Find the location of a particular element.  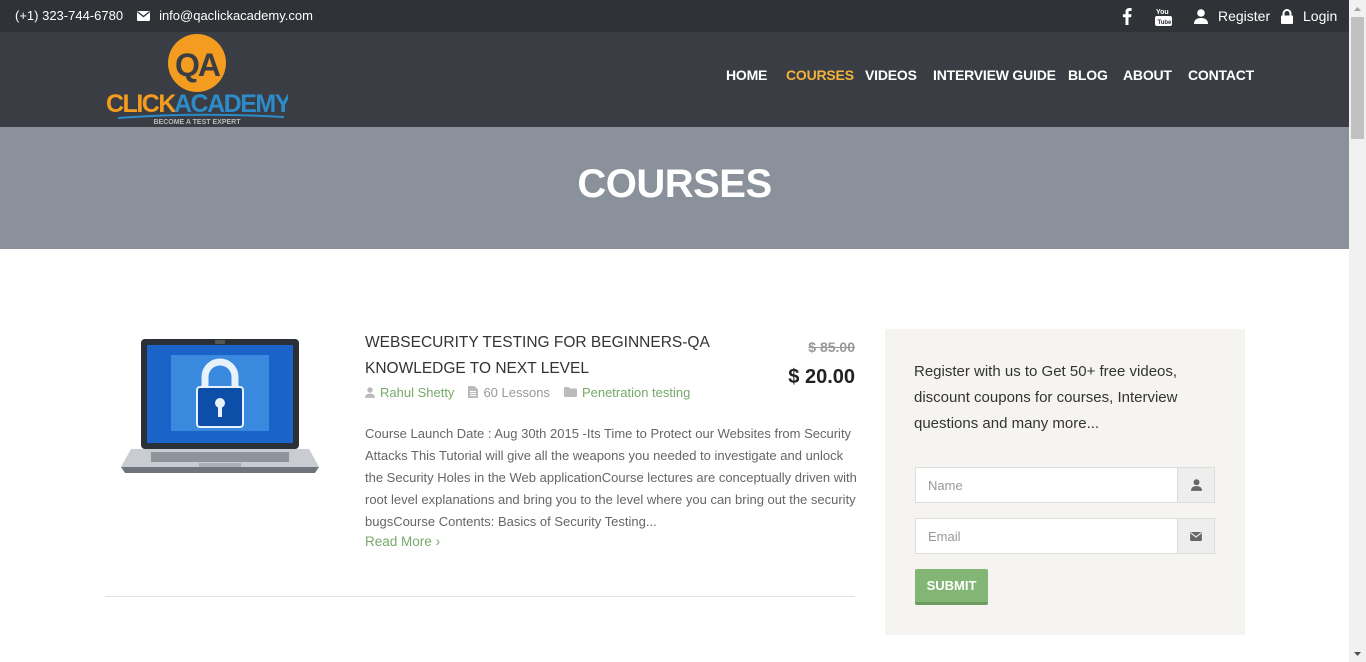

name-field-group is located at coordinates (1065, 485).